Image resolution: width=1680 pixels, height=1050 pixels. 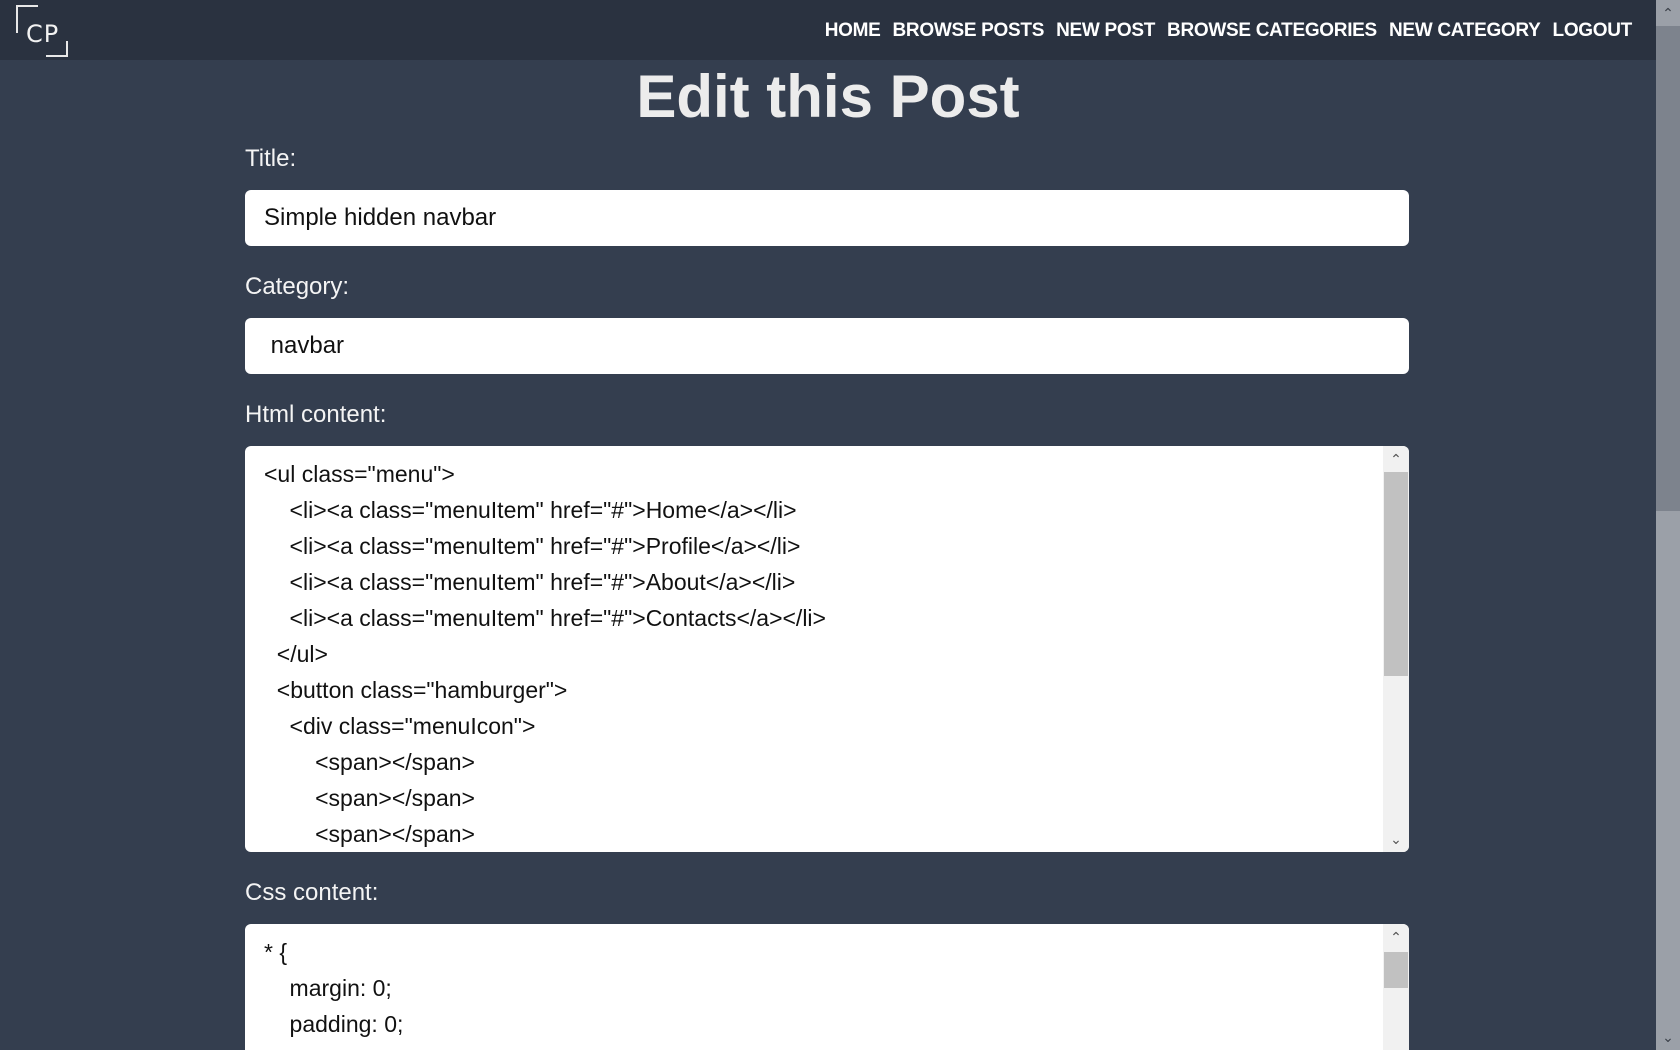 I want to click on css-content-scrollbar: ⌃, so click(x=1396, y=987).